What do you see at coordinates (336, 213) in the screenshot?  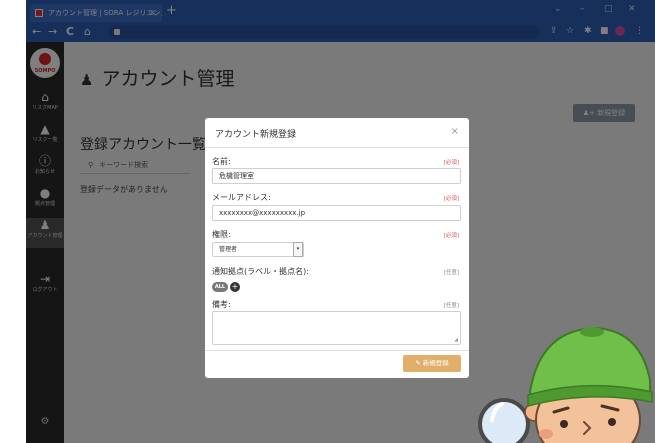 I see `email-field: xxxxxxxx@xxxxxxxxx.jp` at bounding box center [336, 213].